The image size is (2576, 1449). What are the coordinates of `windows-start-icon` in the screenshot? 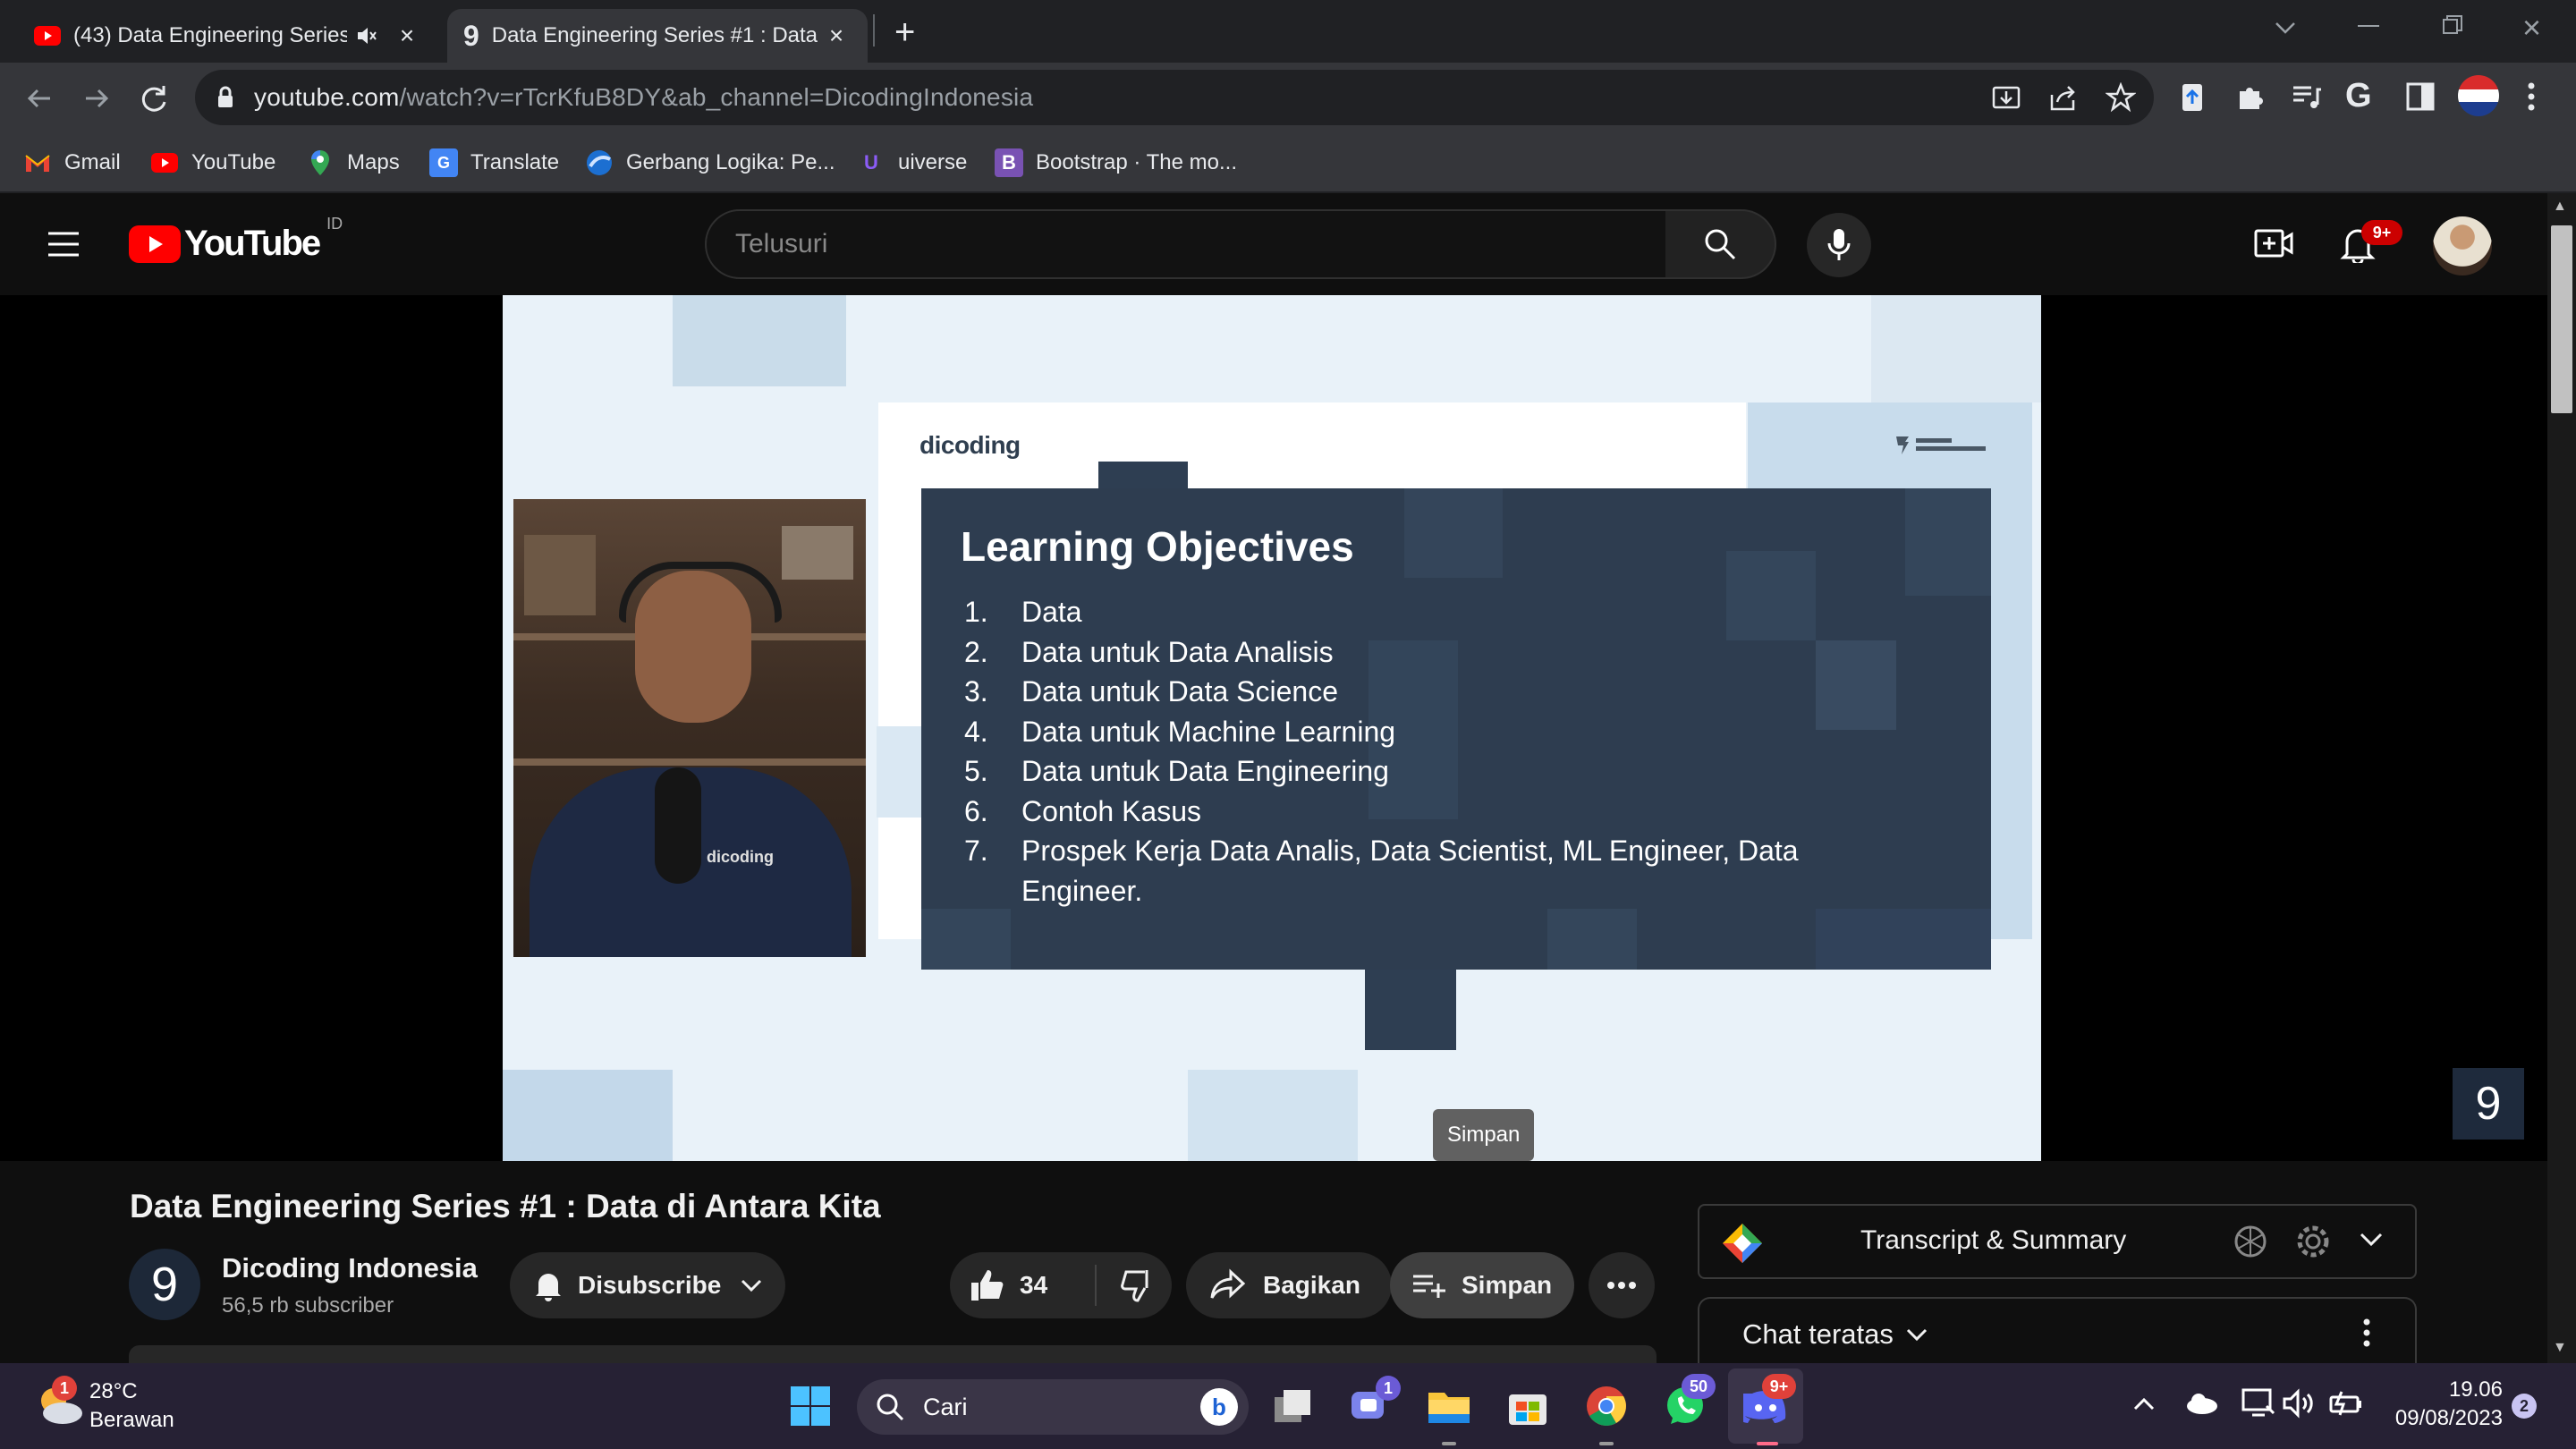 It's located at (810, 1406).